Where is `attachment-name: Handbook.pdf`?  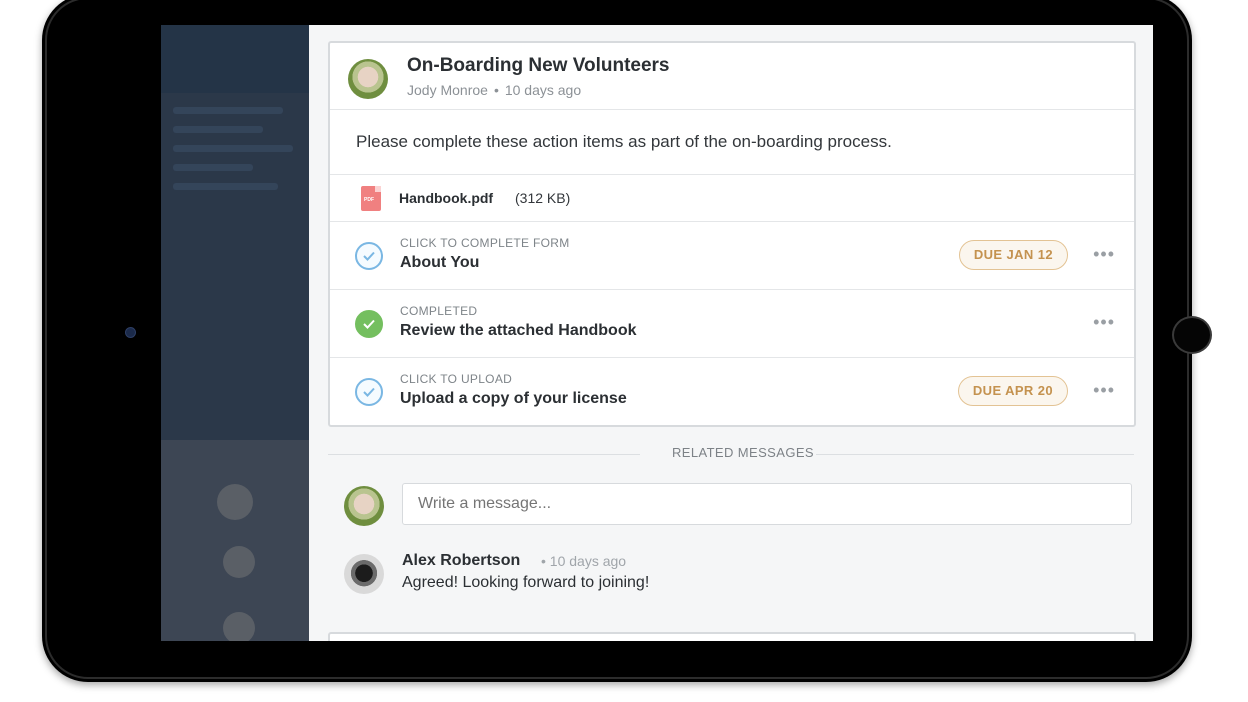 attachment-name: Handbook.pdf is located at coordinates (446, 198).